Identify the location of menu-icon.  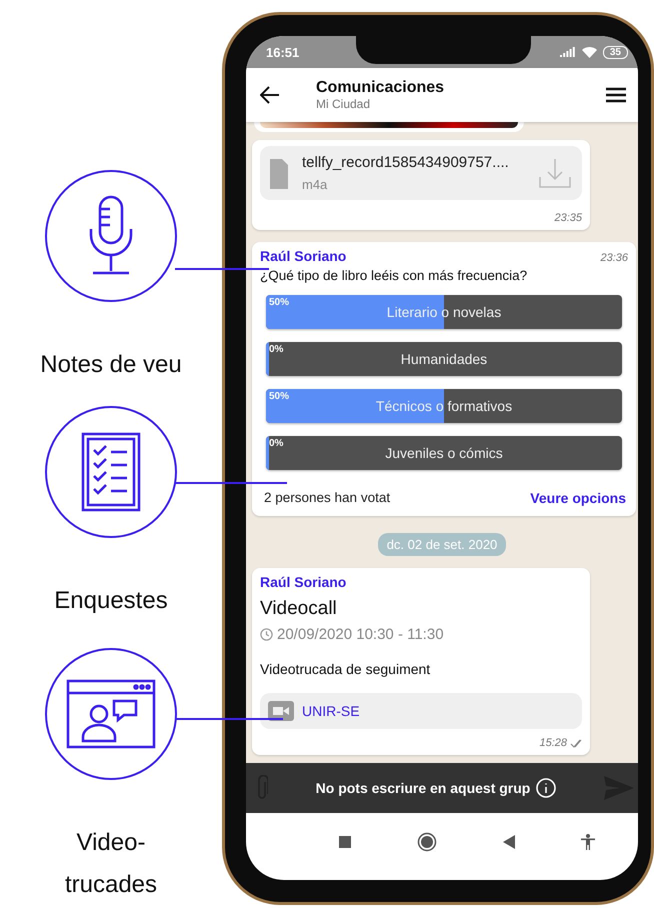
(616, 95).